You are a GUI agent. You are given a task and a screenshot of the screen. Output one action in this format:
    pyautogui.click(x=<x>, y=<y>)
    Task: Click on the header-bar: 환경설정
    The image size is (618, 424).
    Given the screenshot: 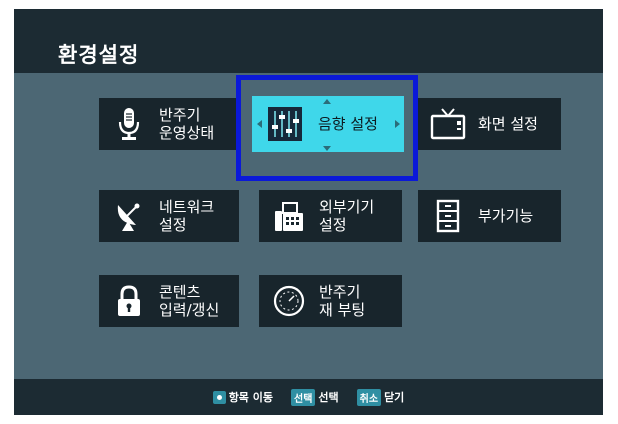 What is the action you would take?
    pyautogui.click(x=308, y=41)
    